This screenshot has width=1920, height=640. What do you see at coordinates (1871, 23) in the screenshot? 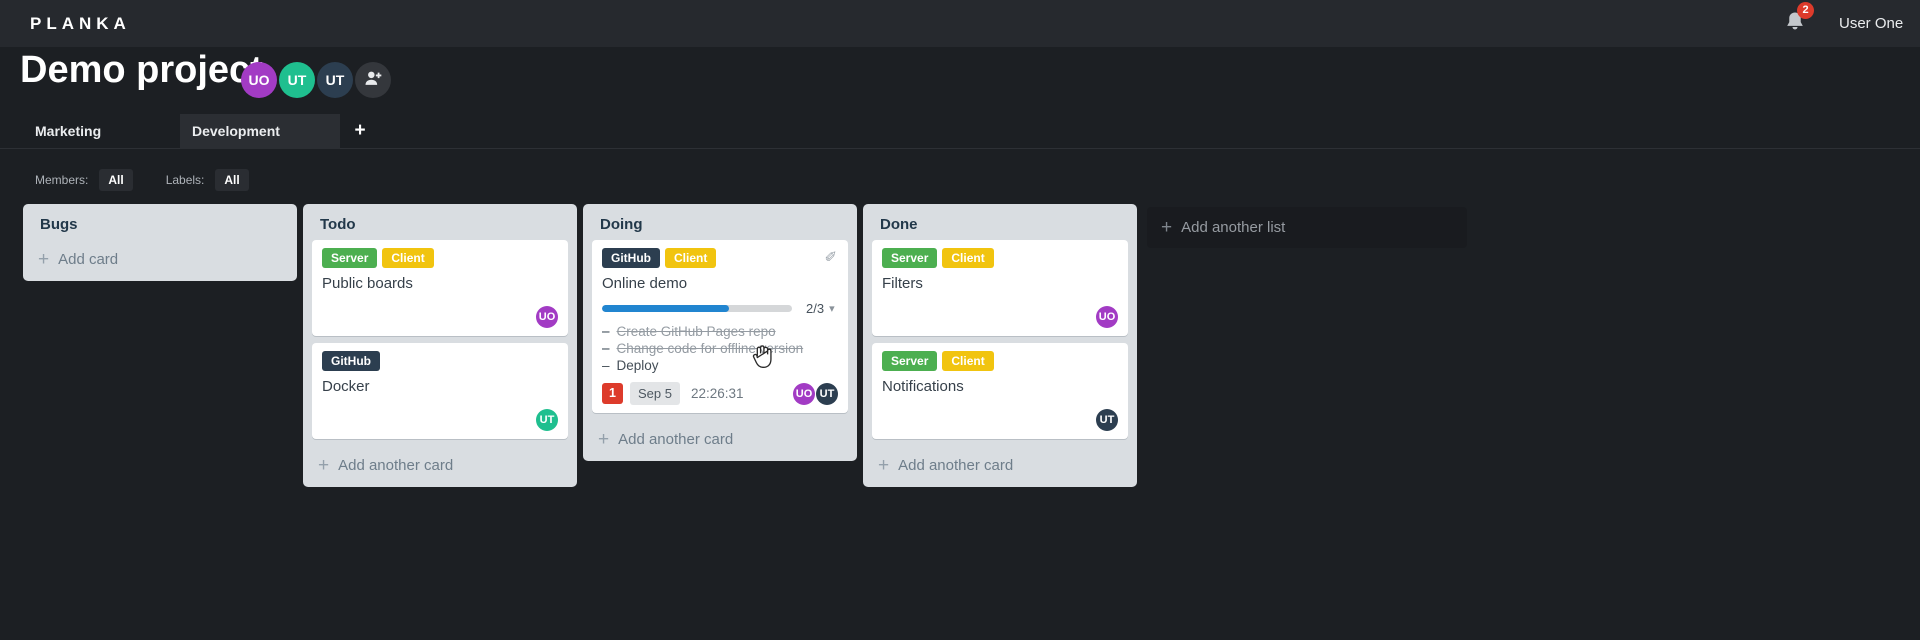
I see `user-menu: User One` at bounding box center [1871, 23].